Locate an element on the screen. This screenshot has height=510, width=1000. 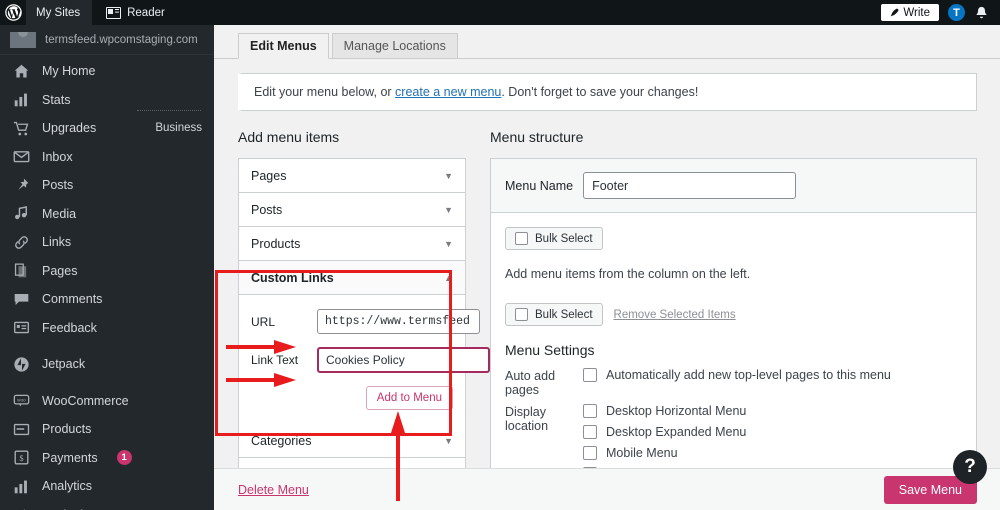
notice-text-after: . Don't forget to save your changes! is located at coordinates (600, 92).